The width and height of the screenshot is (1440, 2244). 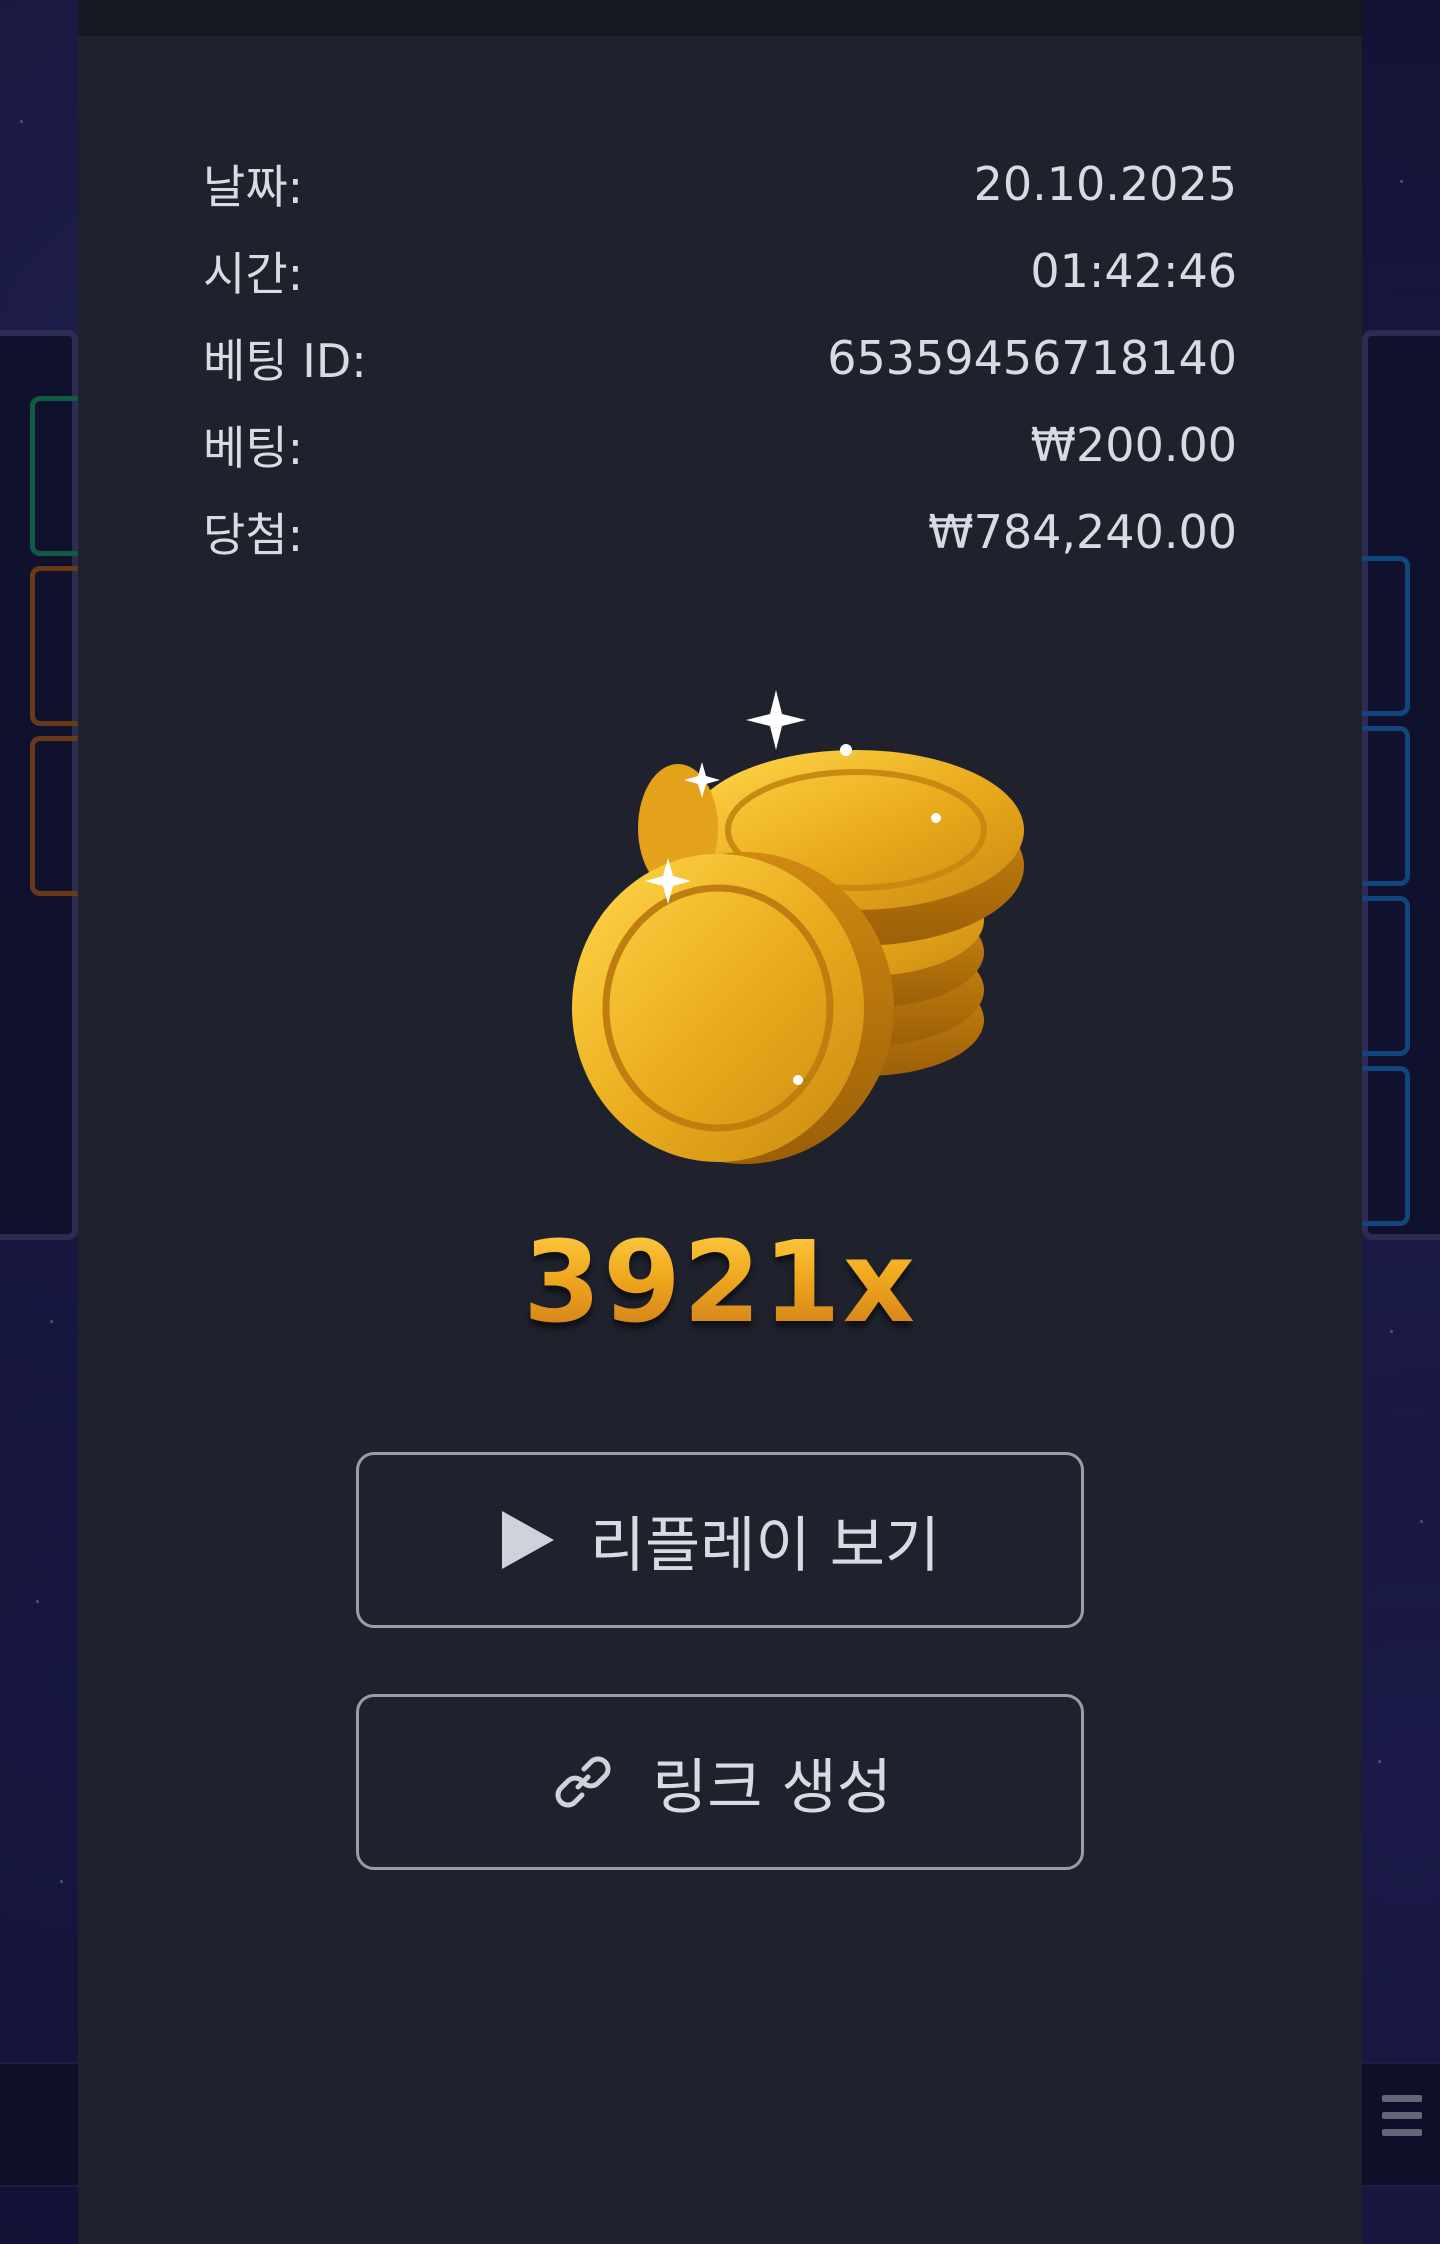 I want to click on create-link-button-label: 링크 생성, so click(x=772, y=1787).